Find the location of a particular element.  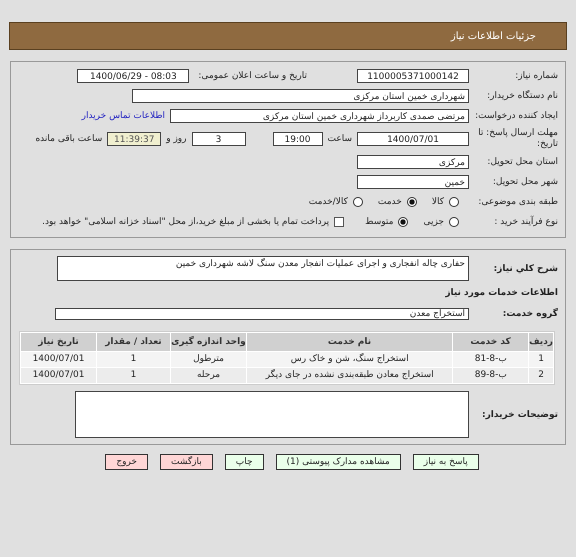

action-button: بازگشت is located at coordinates (186, 462).